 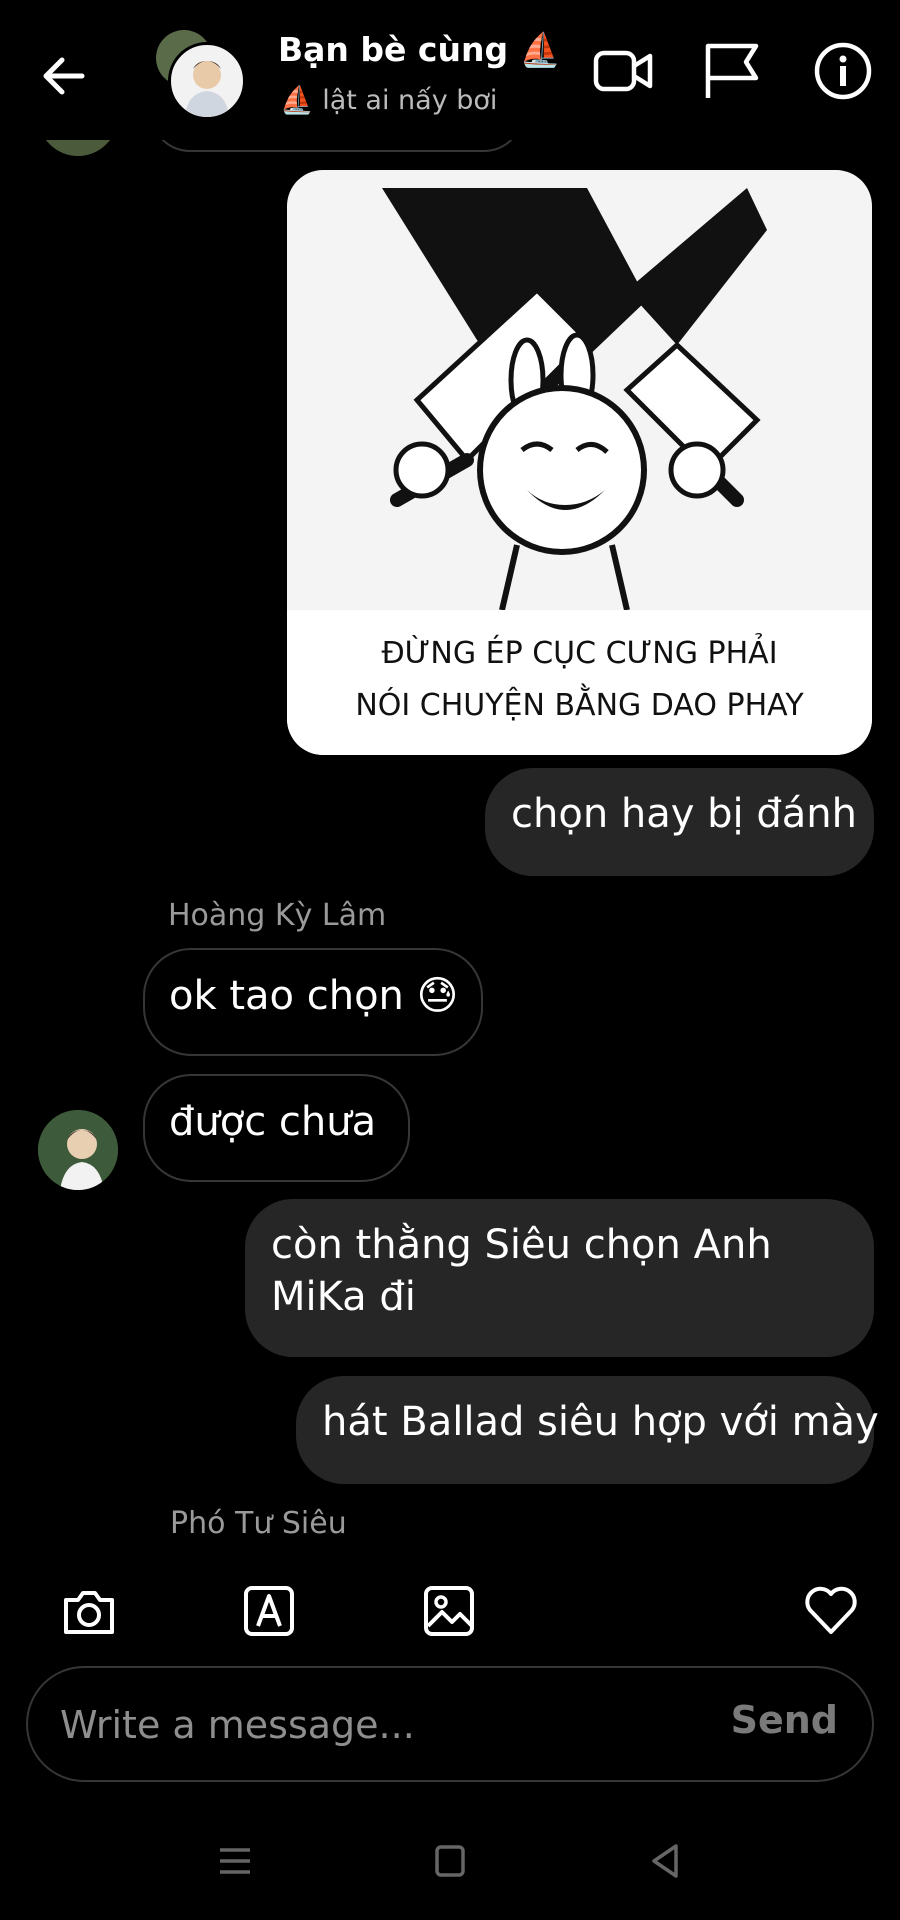 What do you see at coordinates (587, 1430) in the screenshot?
I see `outgoing-message: hát Ballad siêu hợp với mày` at bounding box center [587, 1430].